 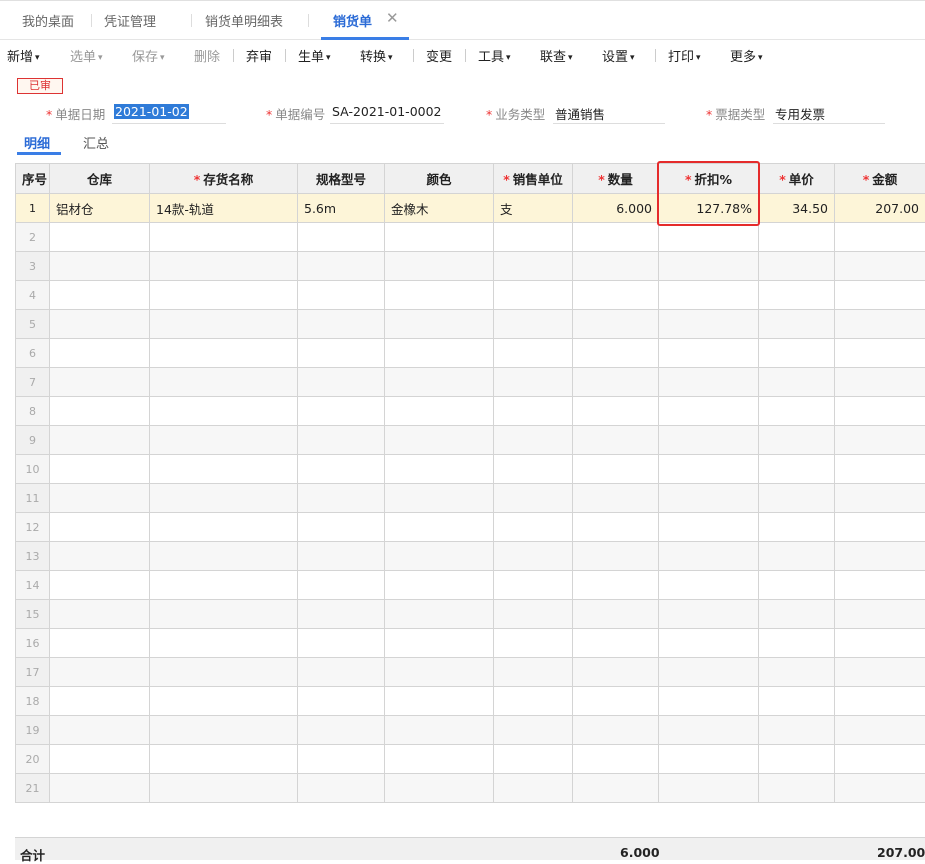 What do you see at coordinates (470, 353) in the screenshot?
I see `table-row: 6` at bounding box center [470, 353].